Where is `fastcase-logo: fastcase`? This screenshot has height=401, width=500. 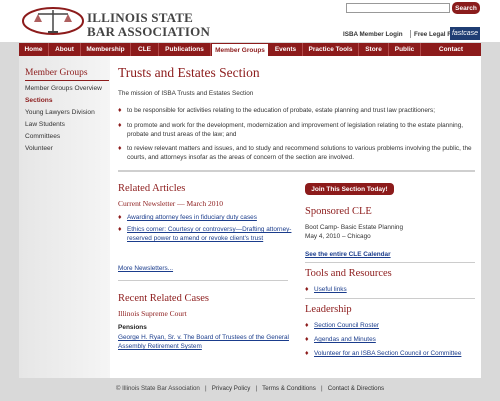 fastcase-logo: fastcase is located at coordinates (465, 33).